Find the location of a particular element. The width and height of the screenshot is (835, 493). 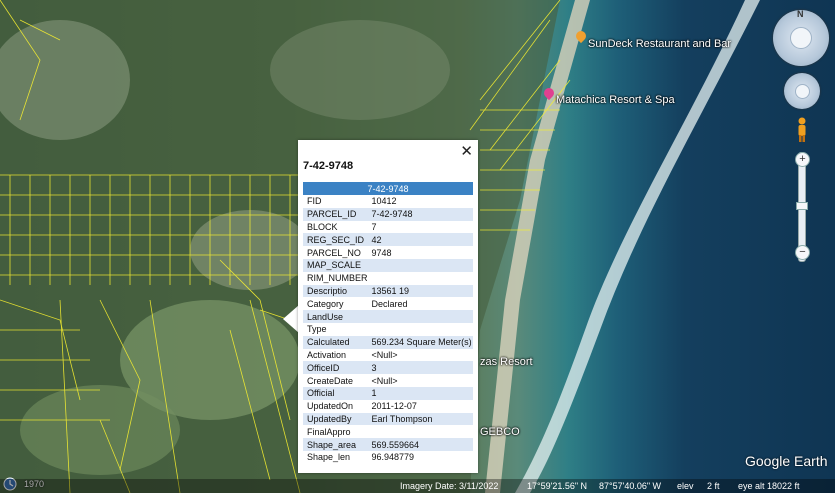

attribute-row: PARCEL_NO 9748 is located at coordinates (388, 252).